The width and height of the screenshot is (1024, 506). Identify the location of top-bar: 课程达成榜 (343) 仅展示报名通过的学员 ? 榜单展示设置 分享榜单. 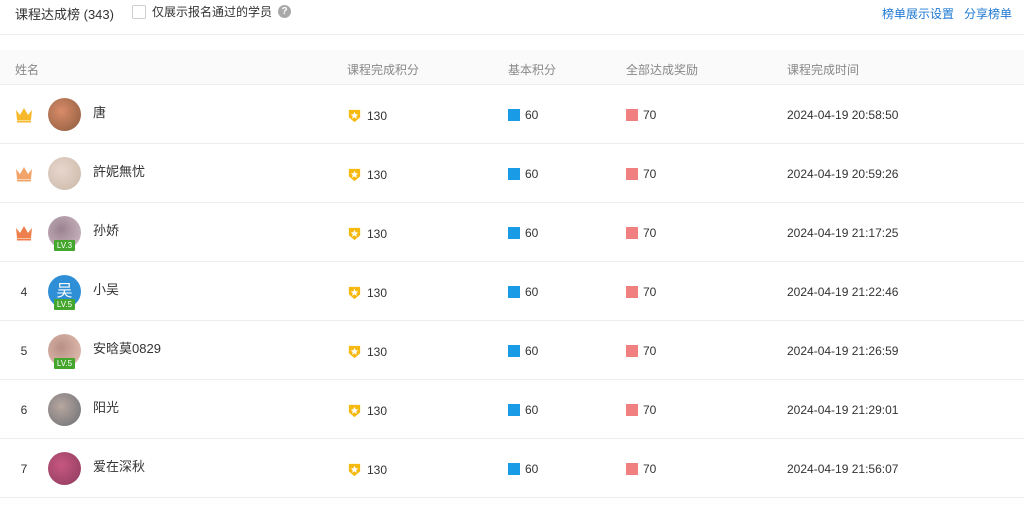
(512, 13).